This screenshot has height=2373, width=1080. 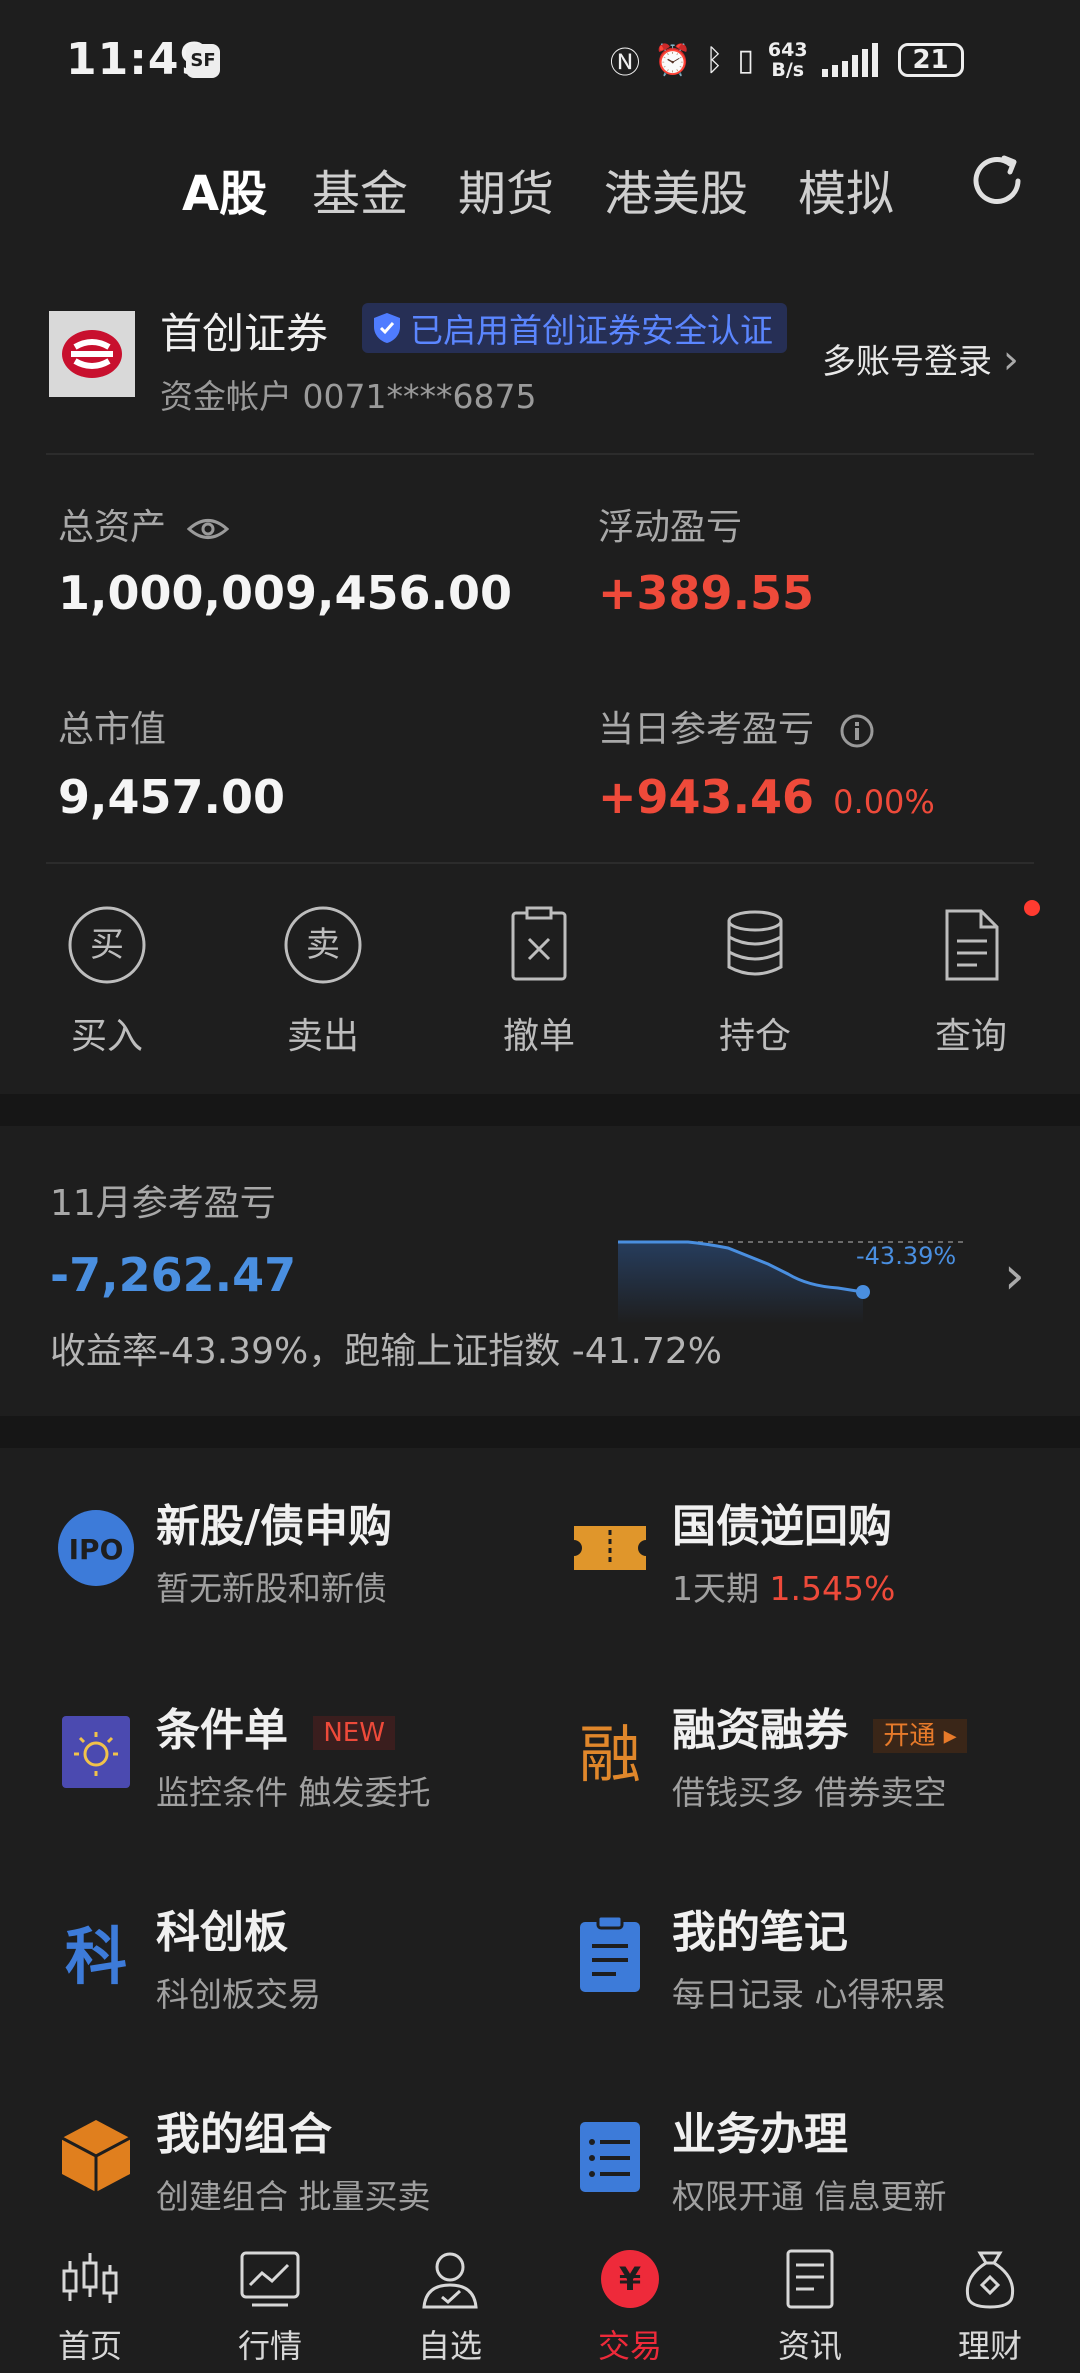 I want to click on ticket-icon, so click(x=610, y=1548).